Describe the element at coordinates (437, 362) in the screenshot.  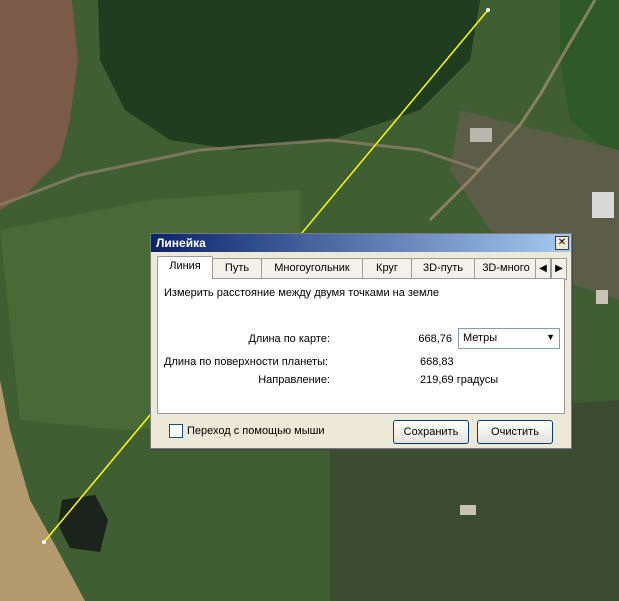
I see `surface-length-value: 668,83` at that location.